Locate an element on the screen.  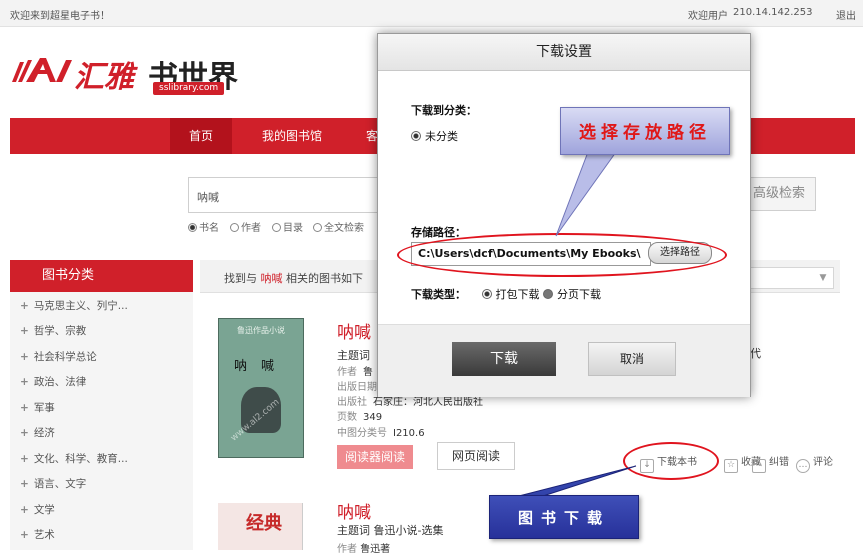
download-callout: 图书下载 is located at coordinates (564, 517).